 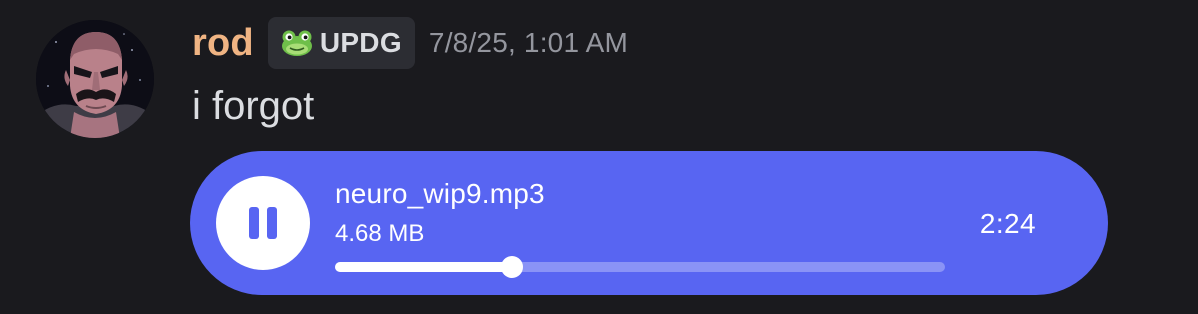 I want to click on pause-icon, so click(x=263, y=223).